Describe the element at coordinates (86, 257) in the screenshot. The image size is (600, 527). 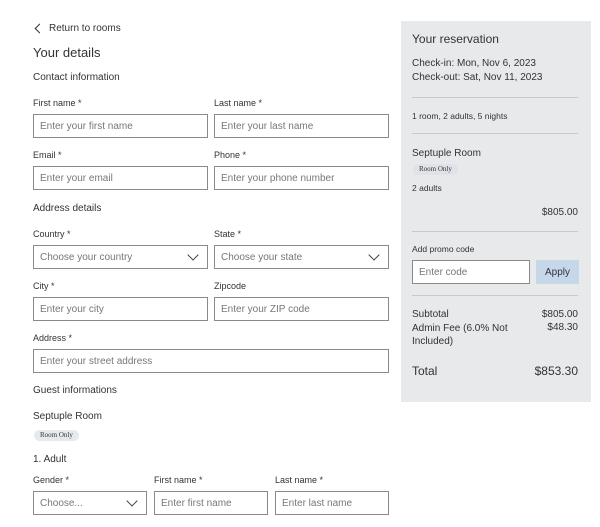
I see `country-select-value: Choose your country` at that location.